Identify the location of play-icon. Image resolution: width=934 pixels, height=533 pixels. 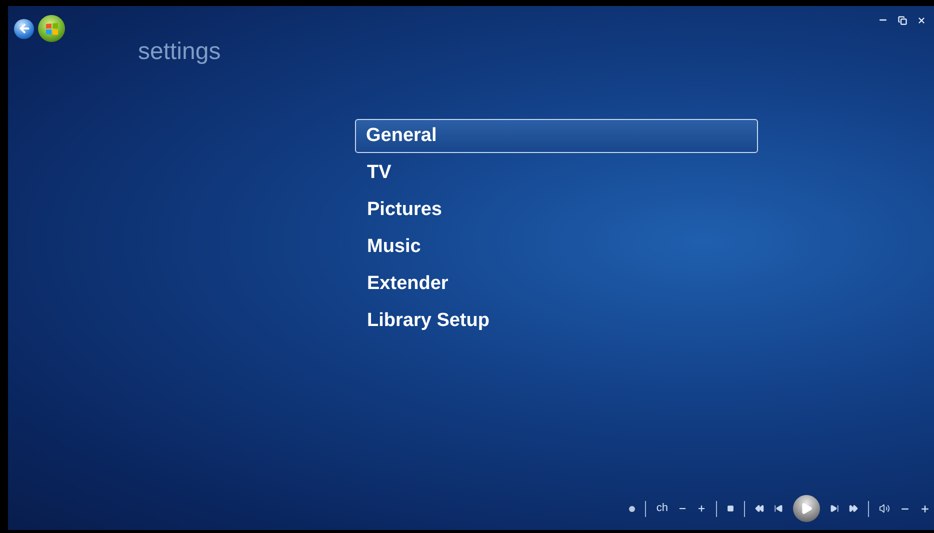
(806, 508).